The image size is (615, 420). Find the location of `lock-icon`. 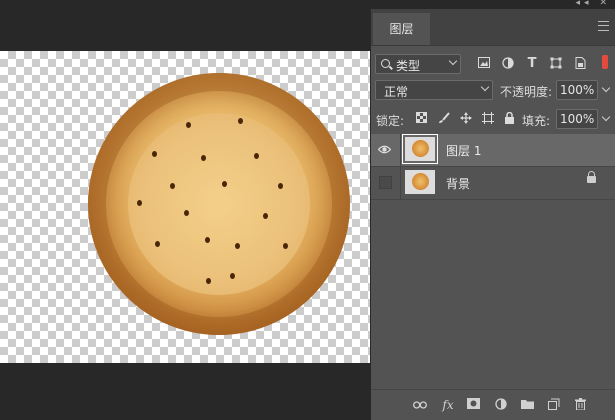

lock-icon is located at coordinates (591, 177).